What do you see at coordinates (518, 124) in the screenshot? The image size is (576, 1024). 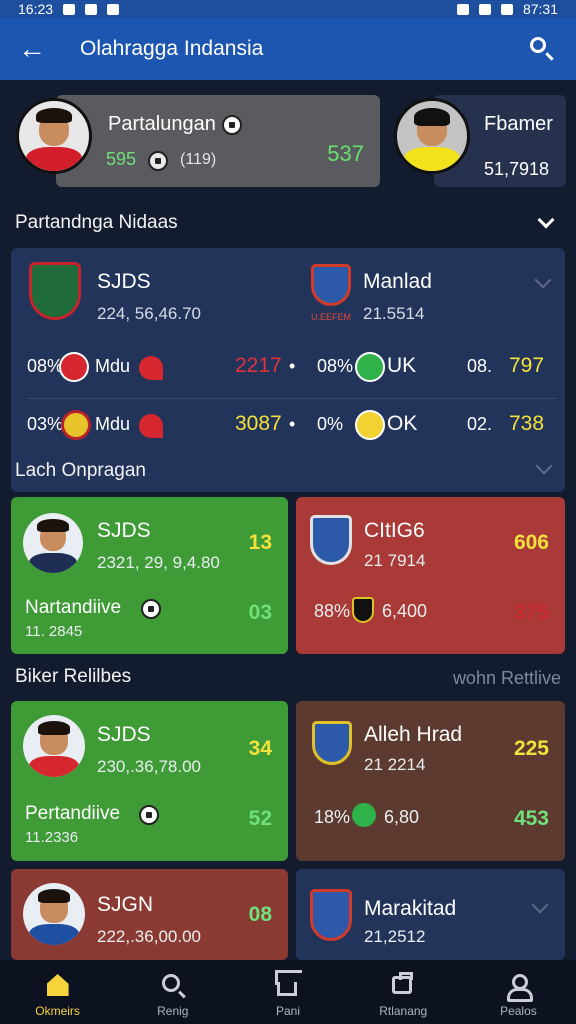 I see `second-player-name: Fbamer` at bounding box center [518, 124].